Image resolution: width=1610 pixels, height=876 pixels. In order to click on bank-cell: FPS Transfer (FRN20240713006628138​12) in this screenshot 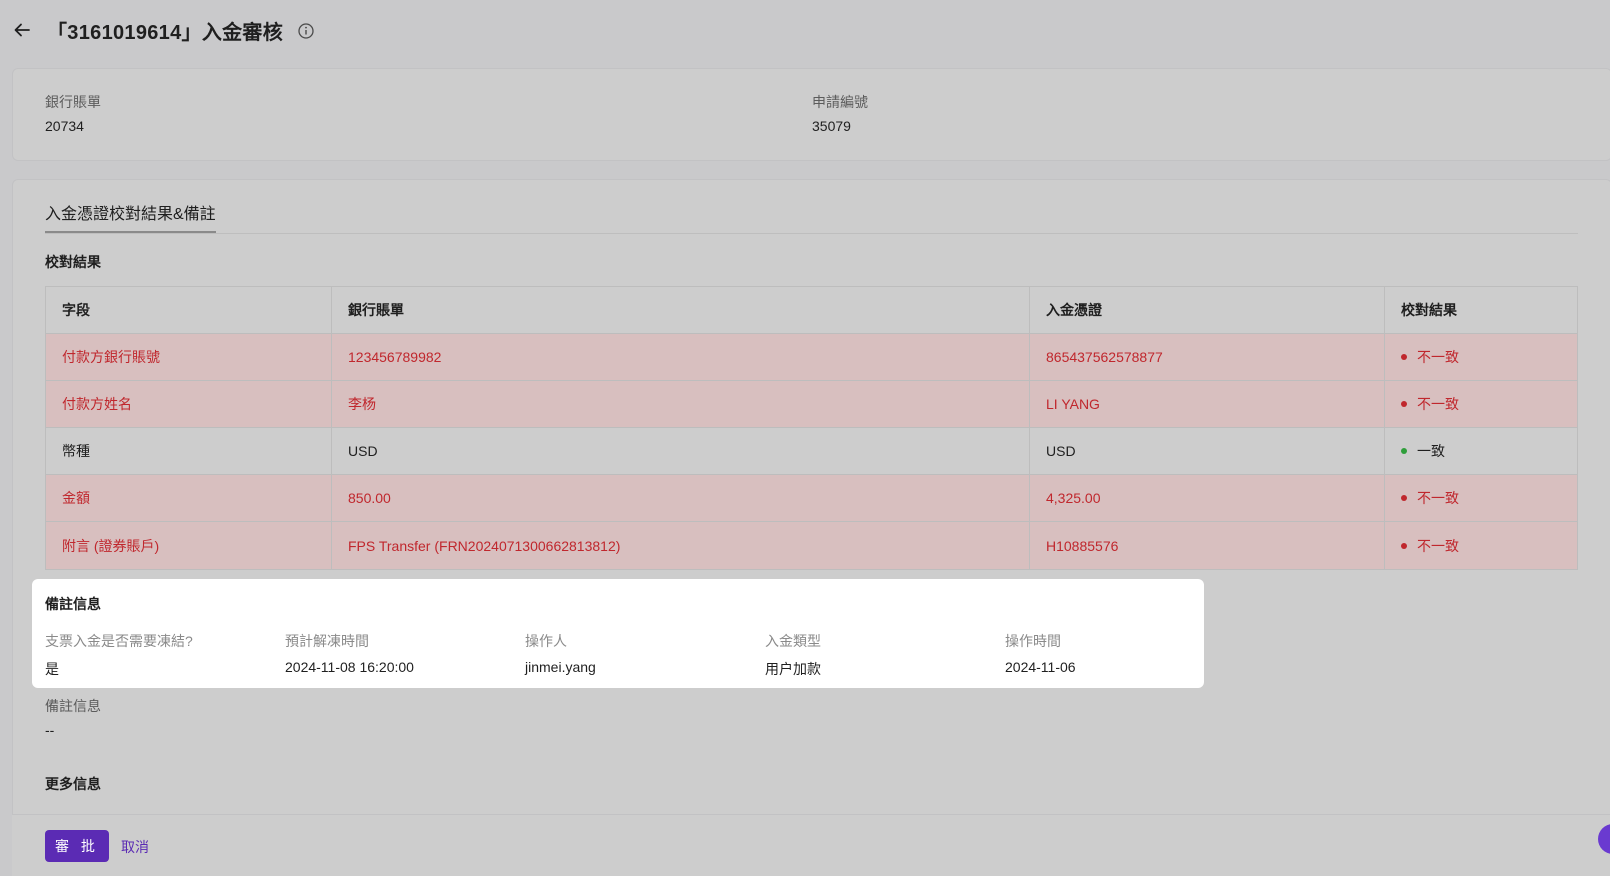, I will do `click(681, 545)`.